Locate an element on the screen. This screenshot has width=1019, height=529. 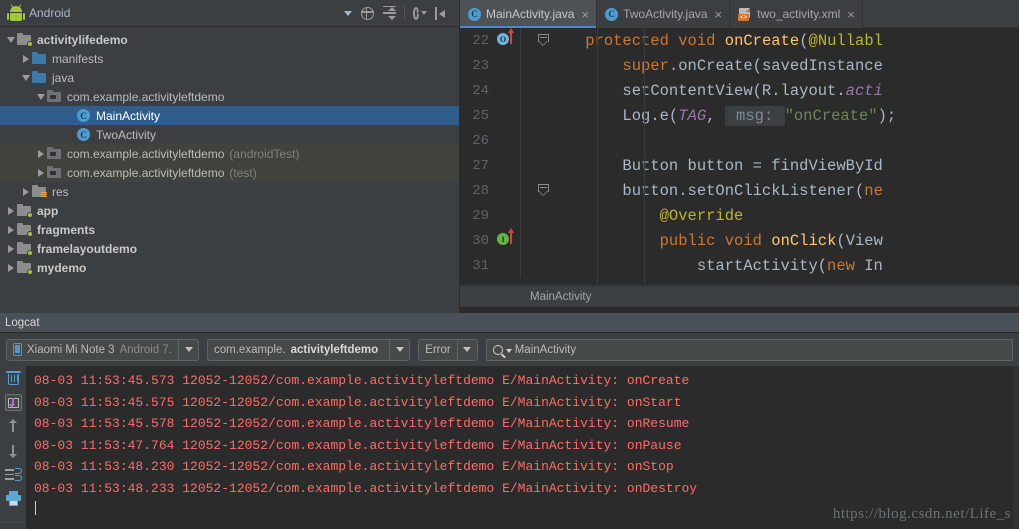
implements-marker-icon: I is located at coordinates (503, 239).